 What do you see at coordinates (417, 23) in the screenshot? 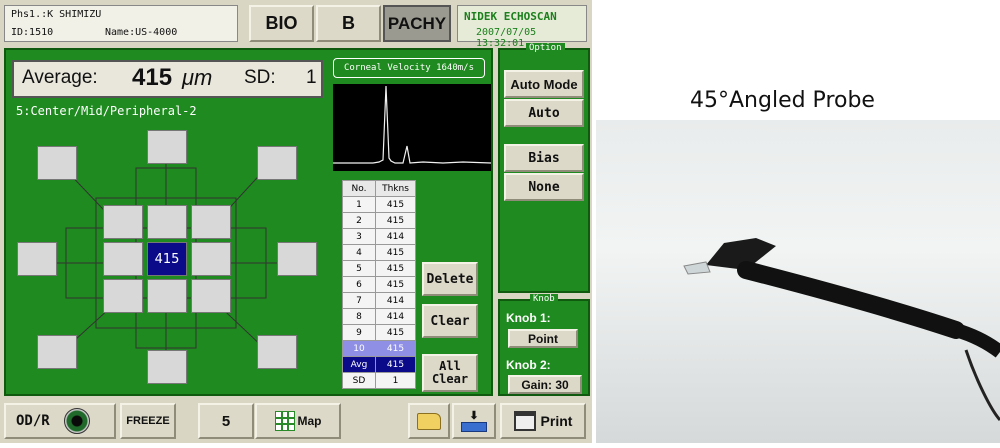
I see `mode-pachy-button: PACHY` at bounding box center [417, 23].